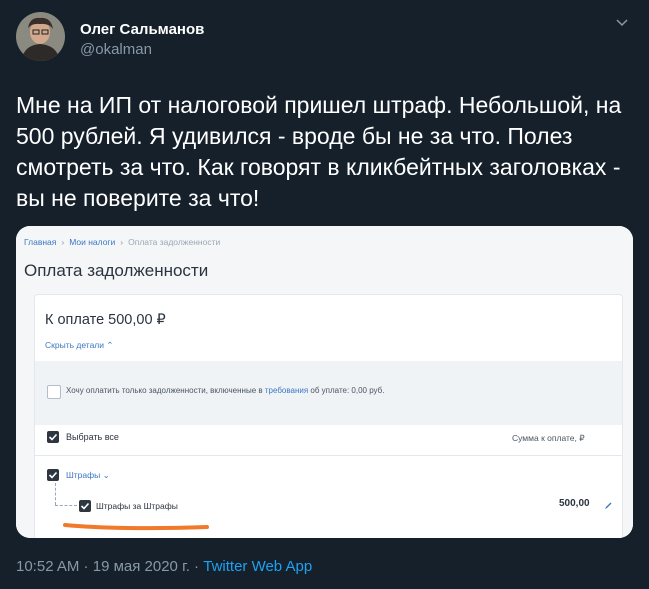 Image resolution: width=649 pixels, height=589 pixels. Describe the element at coordinates (47, 566) in the screenshot. I see `tweet-time: 10:52 AM` at that location.